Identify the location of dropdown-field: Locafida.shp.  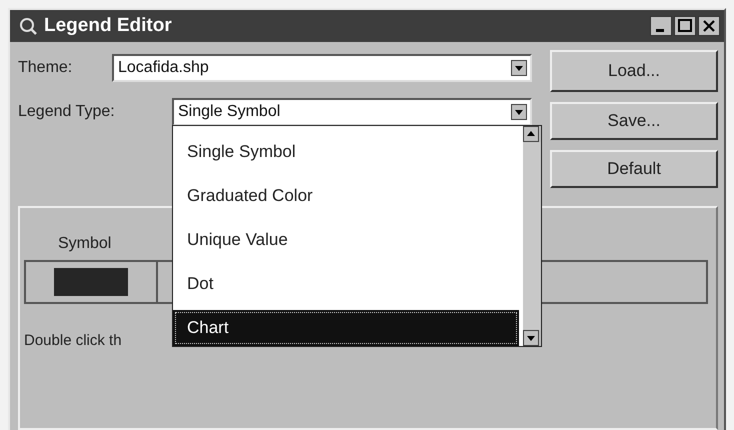
(322, 68).